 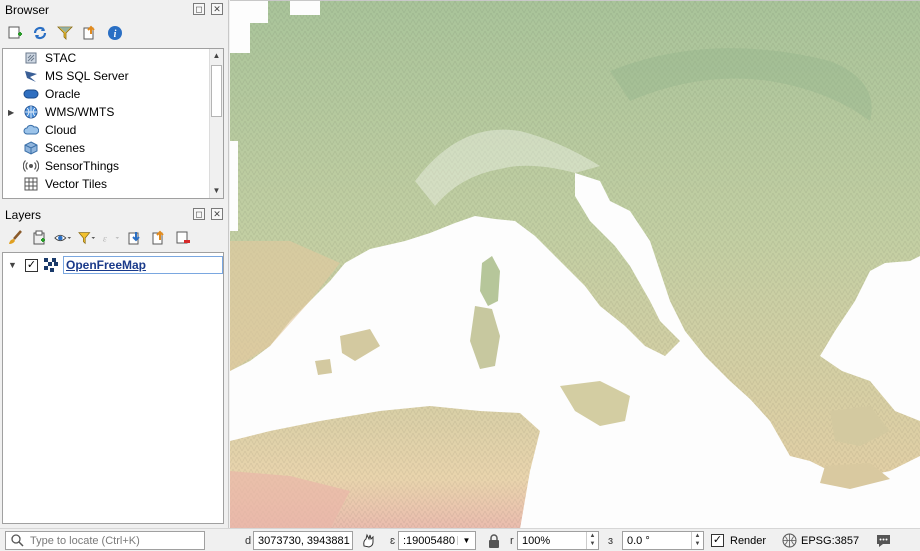 What do you see at coordinates (31, 94) in the screenshot?
I see `oracle-icon` at bounding box center [31, 94].